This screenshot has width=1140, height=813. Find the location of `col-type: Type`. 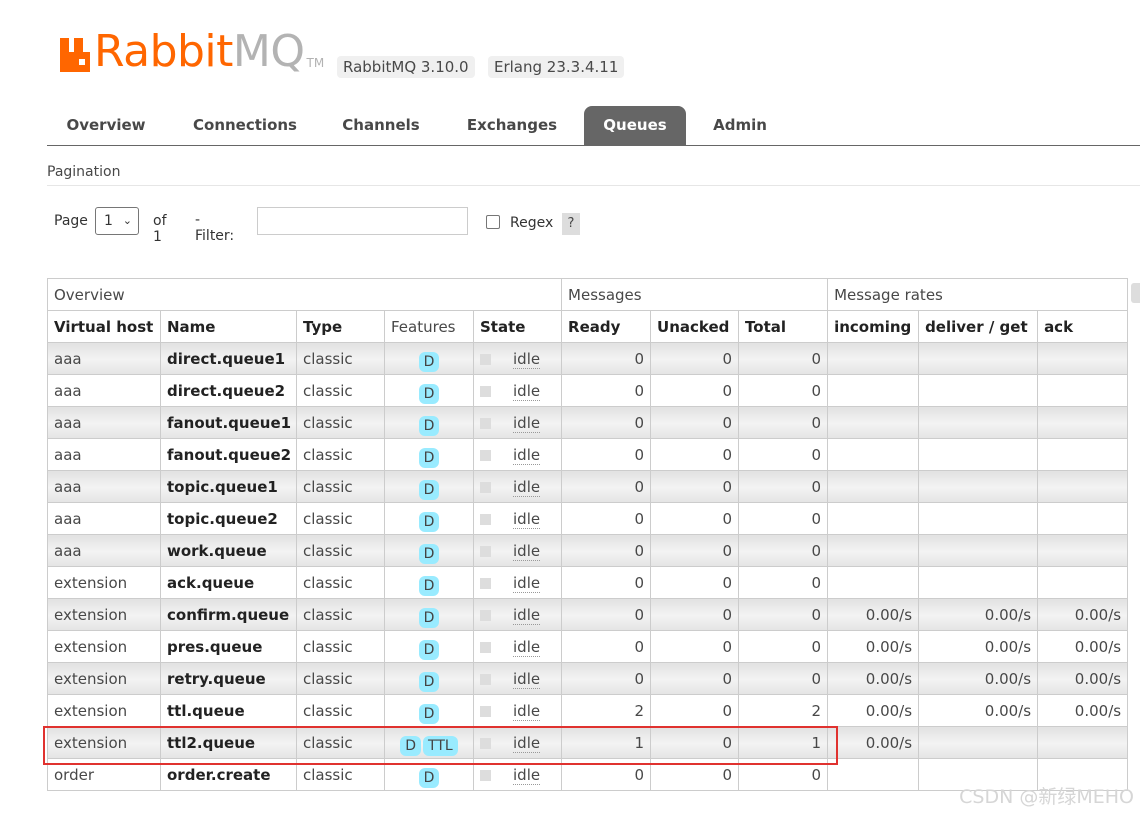

col-type: Type is located at coordinates (340, 326).